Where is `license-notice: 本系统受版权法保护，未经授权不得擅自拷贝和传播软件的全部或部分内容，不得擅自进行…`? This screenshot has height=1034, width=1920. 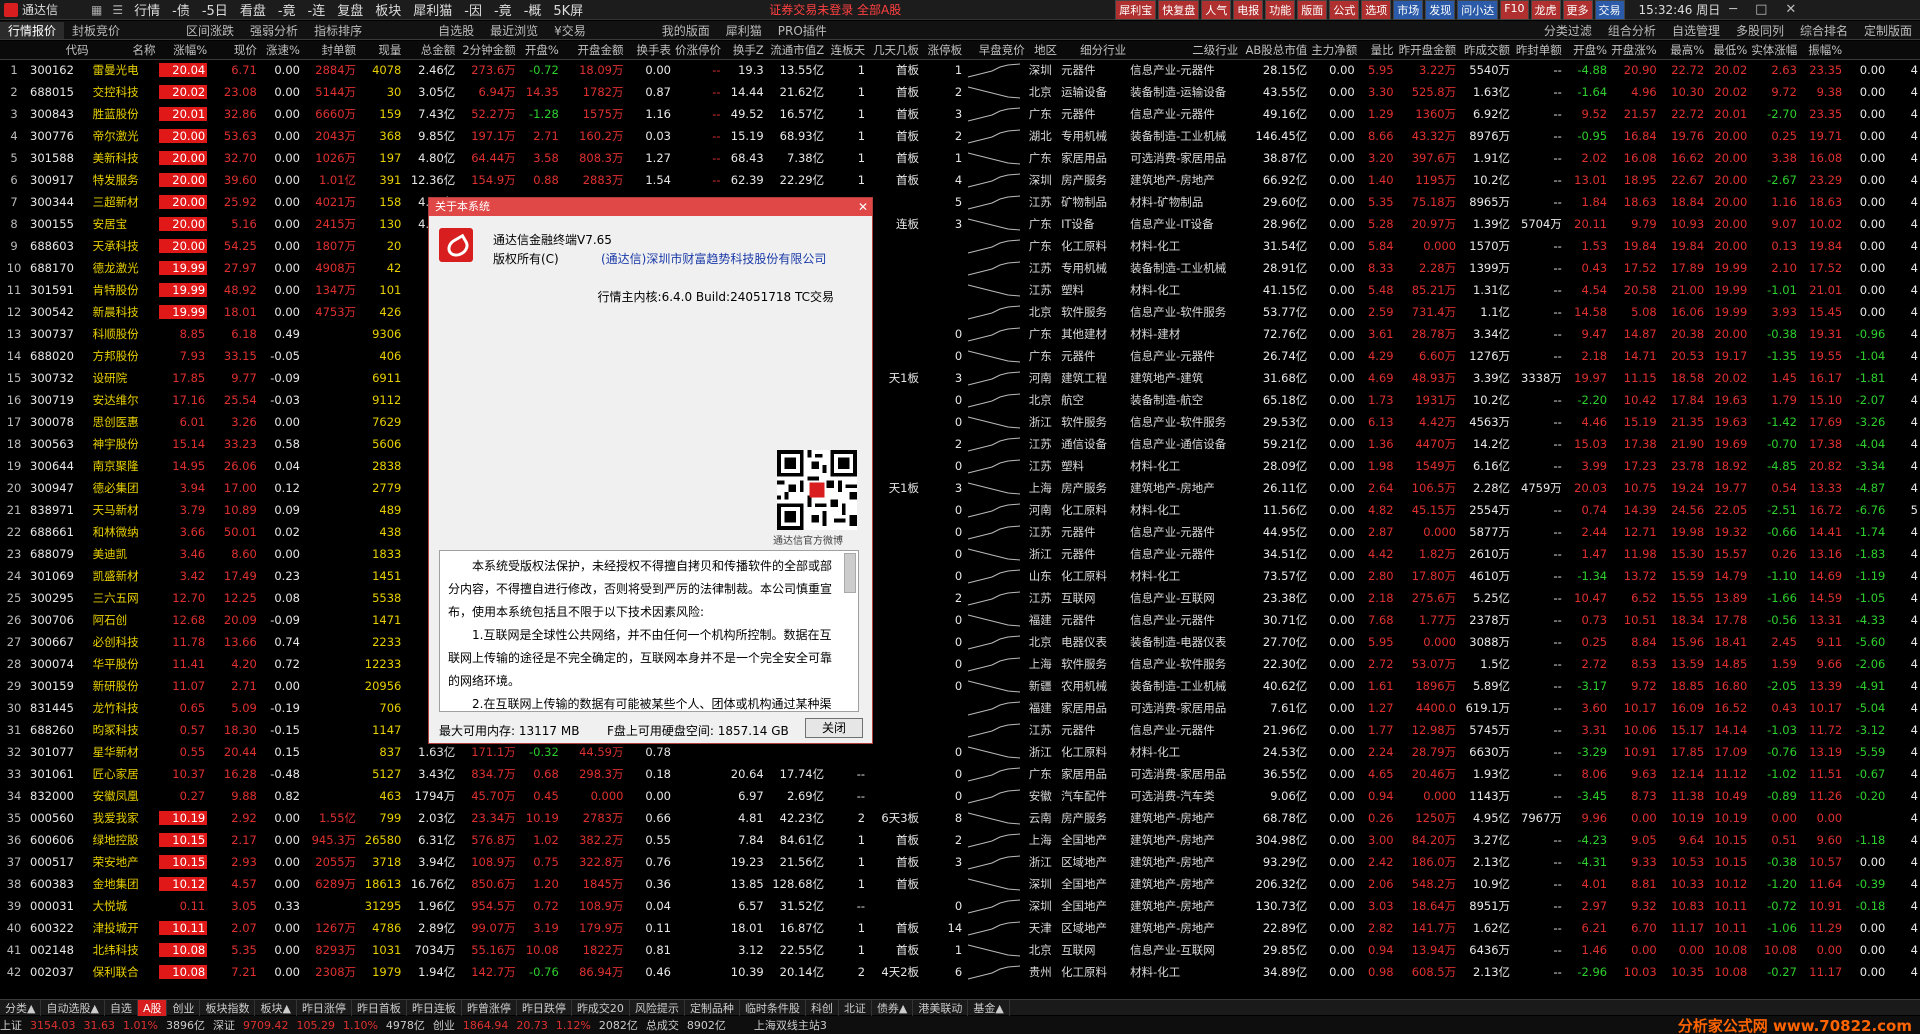
license-notice: 本系统受版权法保护，未经授权不得擅自拷贝和传播软件的全部或部分内容，不得擅自进行… is located at coordinates (649, 631).